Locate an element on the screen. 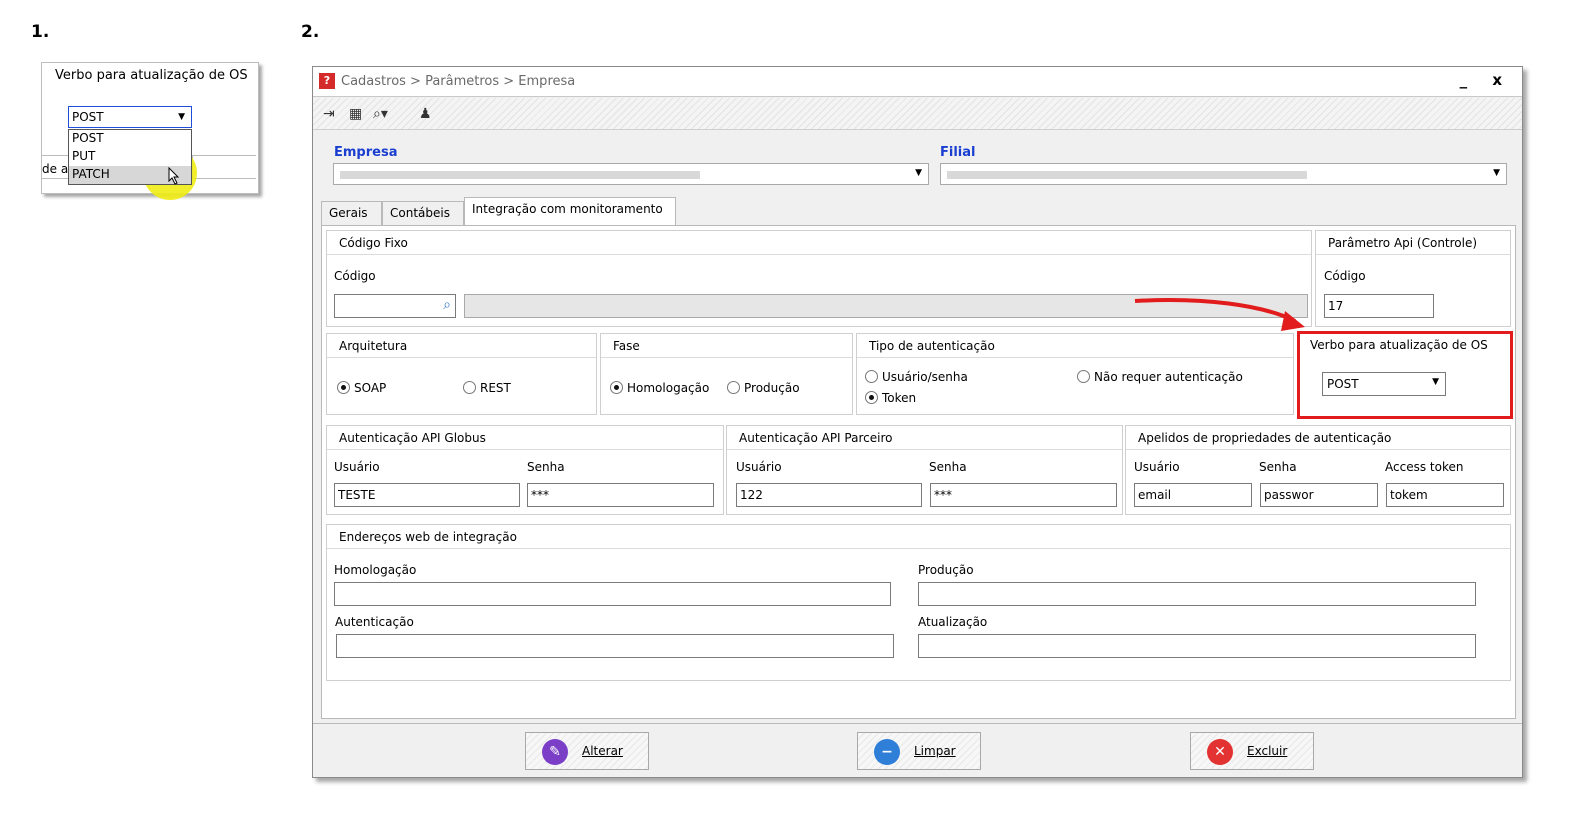  apelidos-title: Apelidos de propriedades de autenticação is located at coordinates (1318, 438).